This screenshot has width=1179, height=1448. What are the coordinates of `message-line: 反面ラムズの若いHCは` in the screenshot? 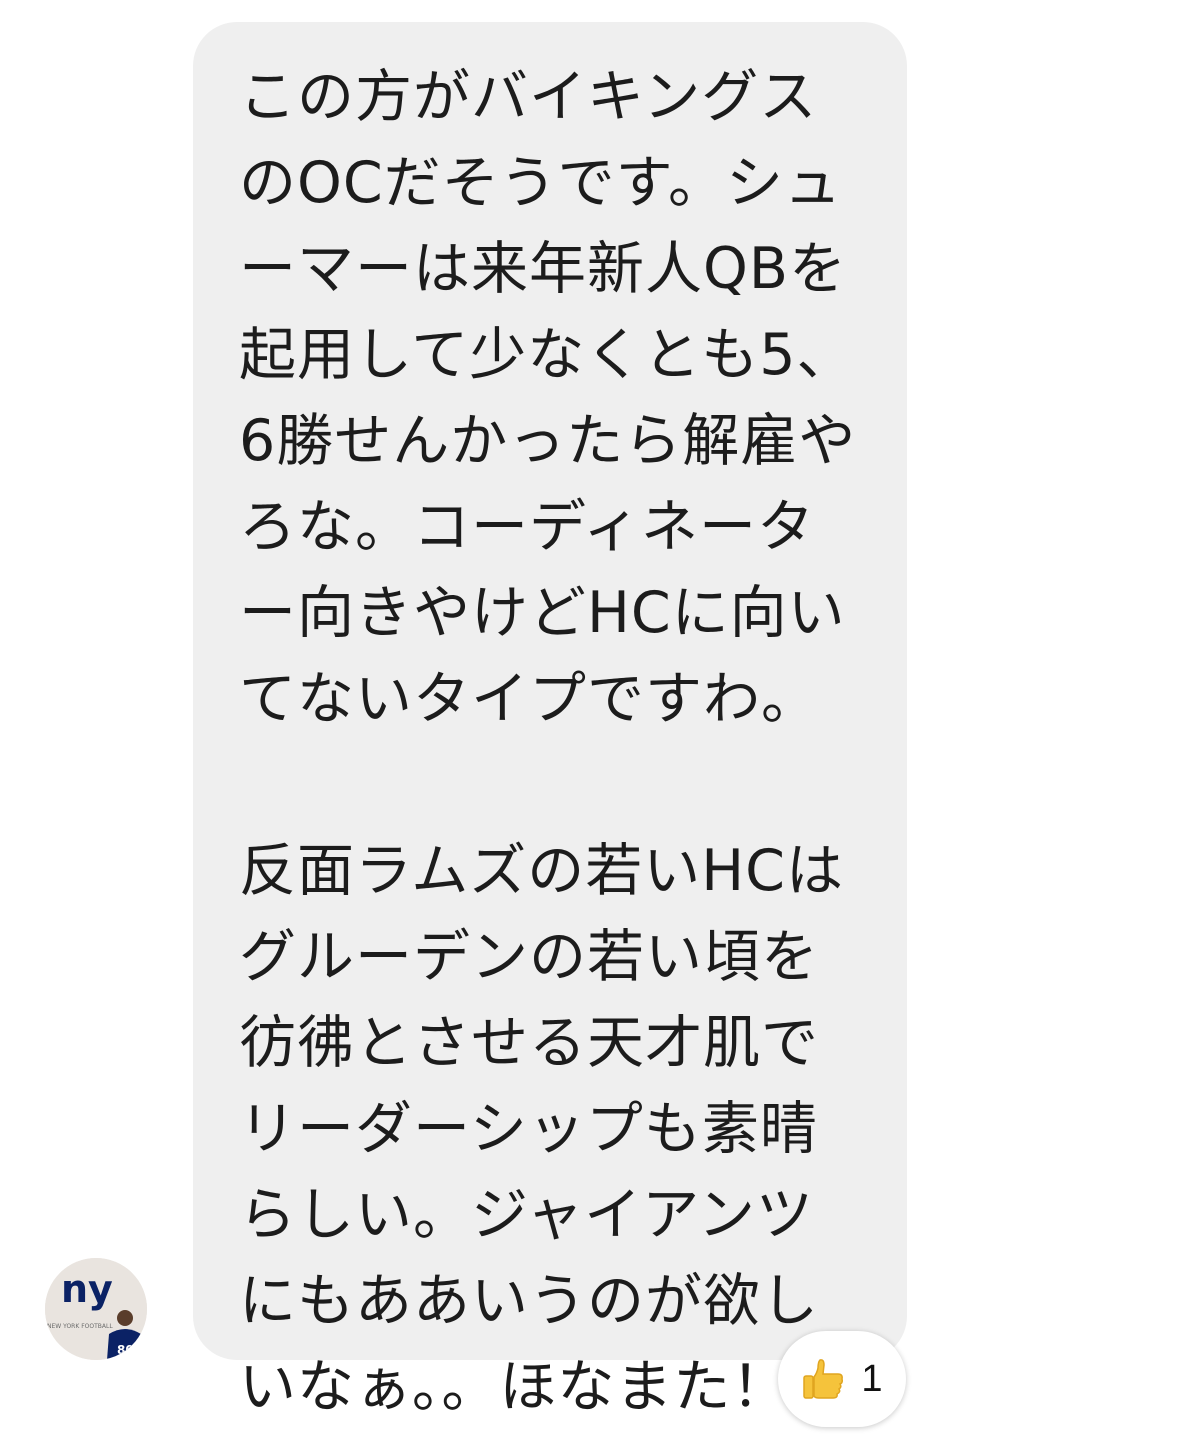 It's located at (541, 871).